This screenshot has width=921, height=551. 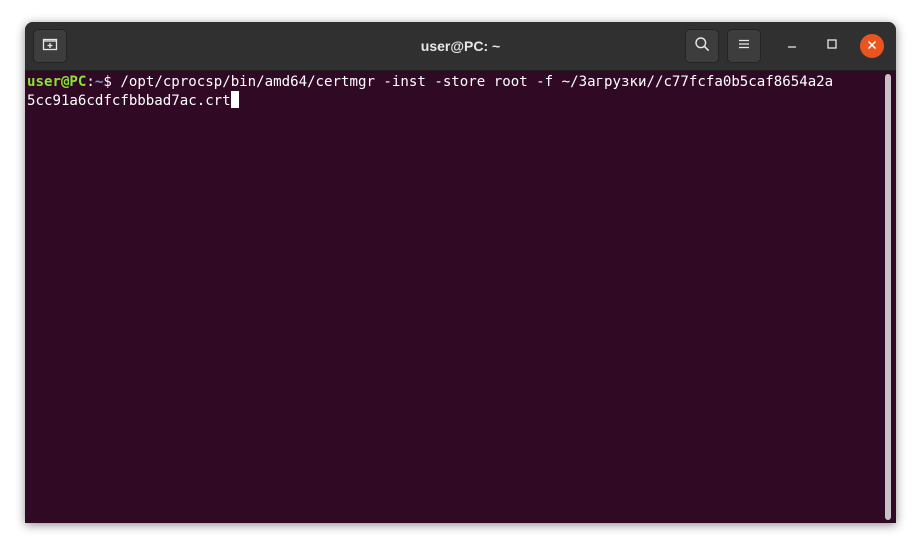 I want to click on prompt-symbol: $, so click(x=112, y=82).